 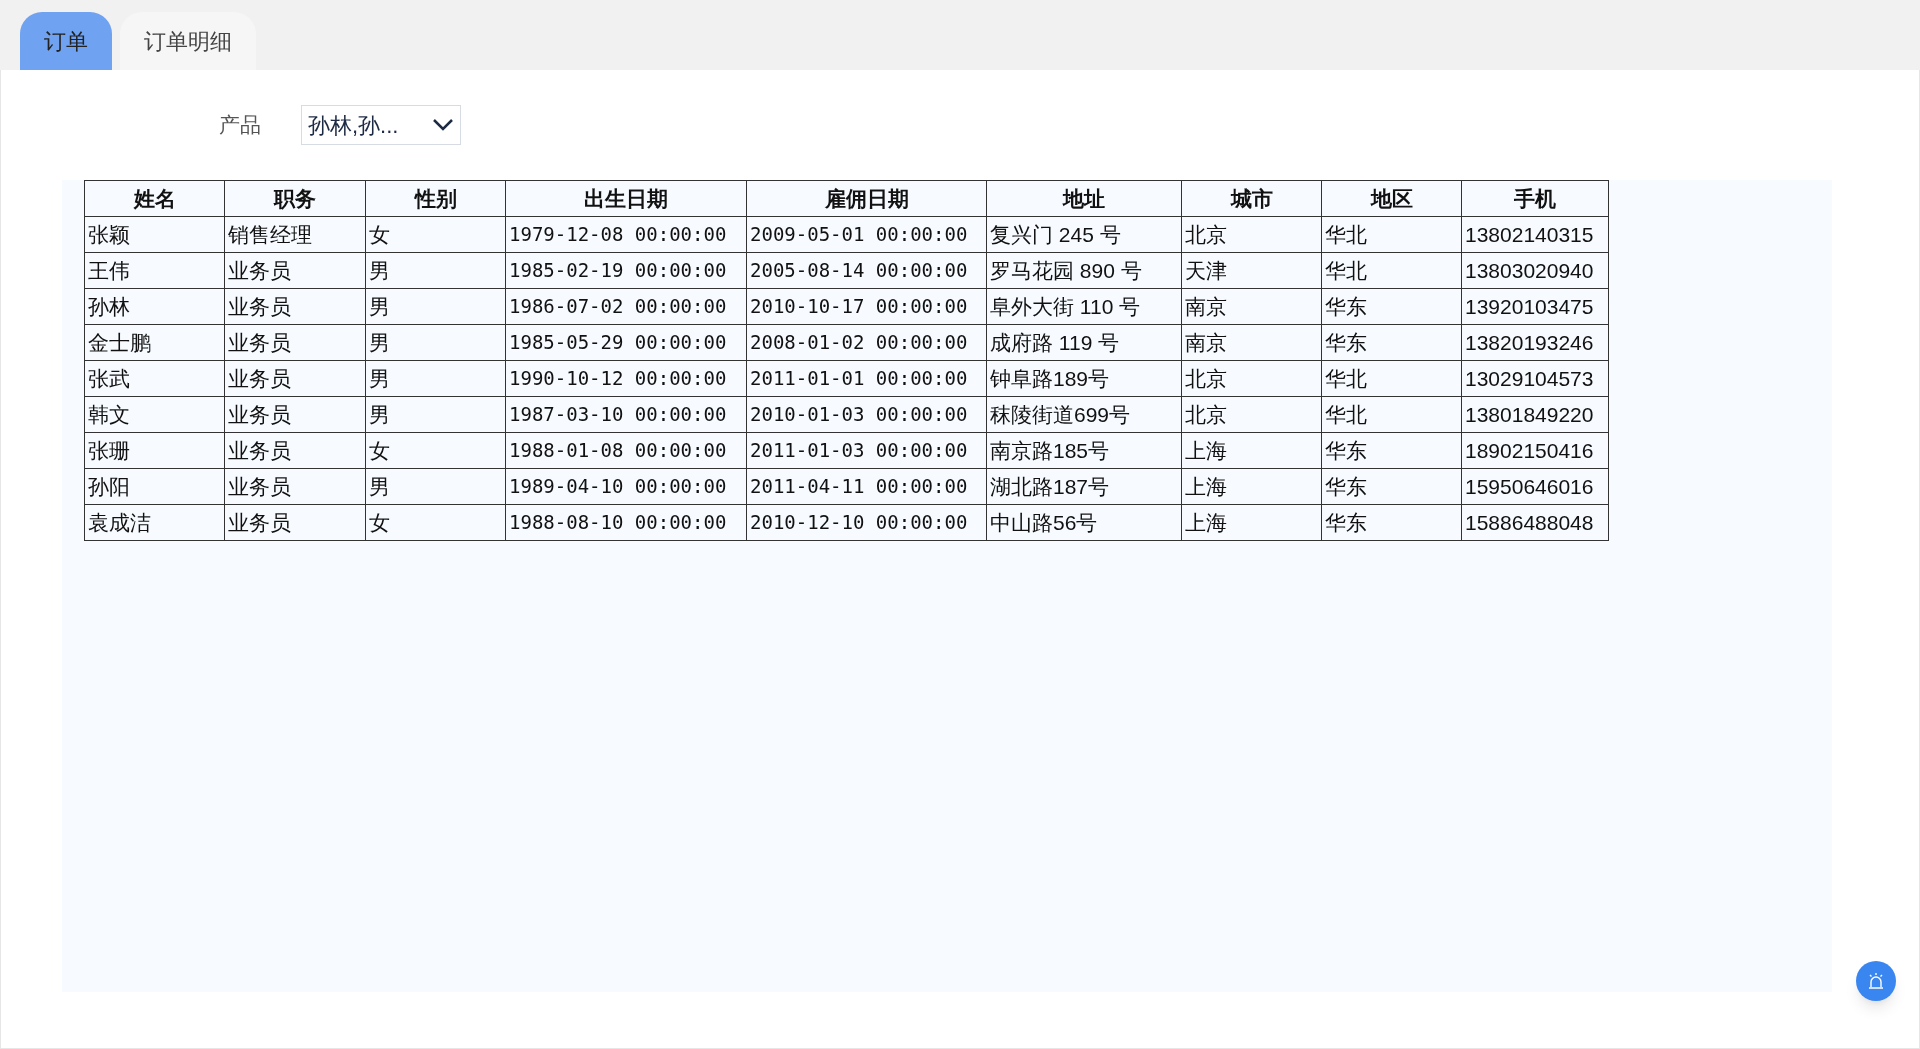 What do you see at coordinates (866, 270) in the screenshot?
I see `table-cell: 2005-08-14 00:00:00` at bounding box center [866, 270].